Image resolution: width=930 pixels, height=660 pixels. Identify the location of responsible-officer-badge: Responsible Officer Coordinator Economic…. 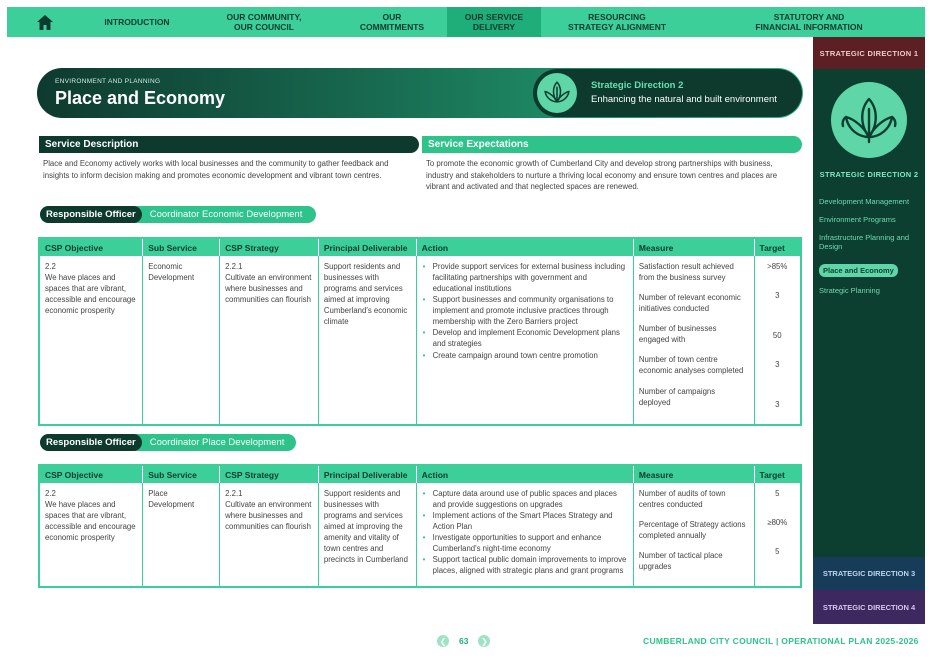
(178, 214).